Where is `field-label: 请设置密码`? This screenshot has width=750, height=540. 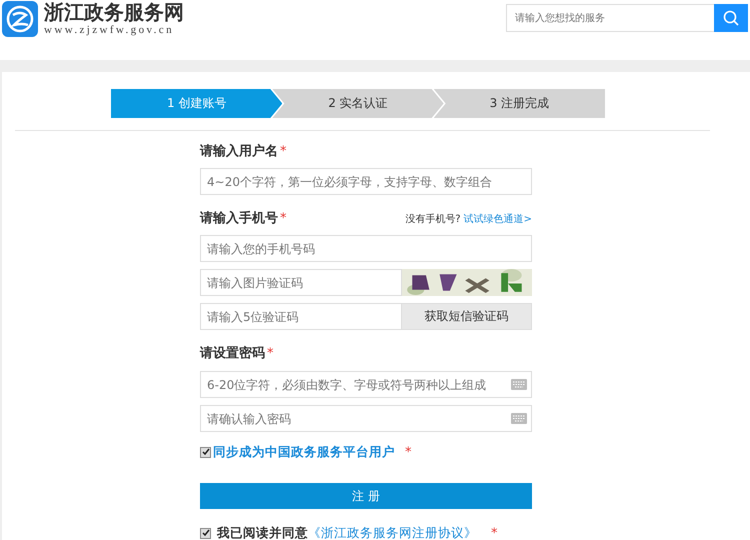
field-label: 请设置密码 is located at coordinates (232, 353).